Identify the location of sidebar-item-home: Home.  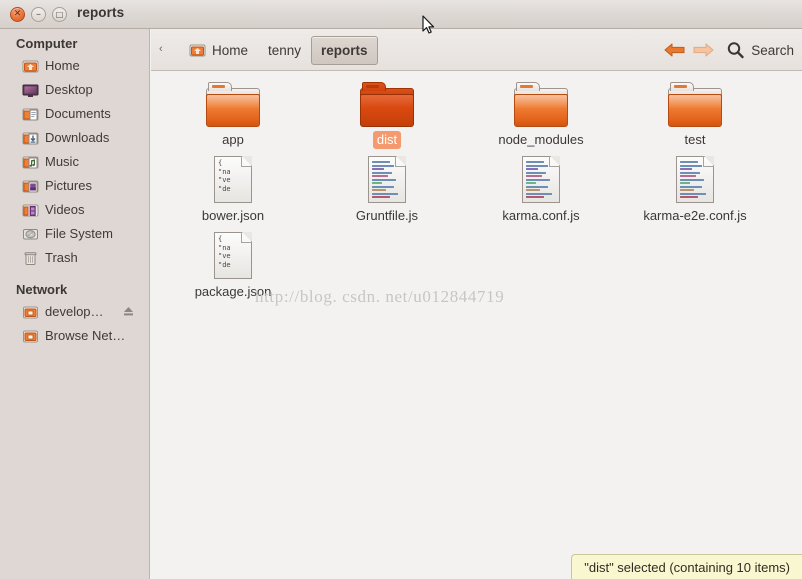
(74, 66).